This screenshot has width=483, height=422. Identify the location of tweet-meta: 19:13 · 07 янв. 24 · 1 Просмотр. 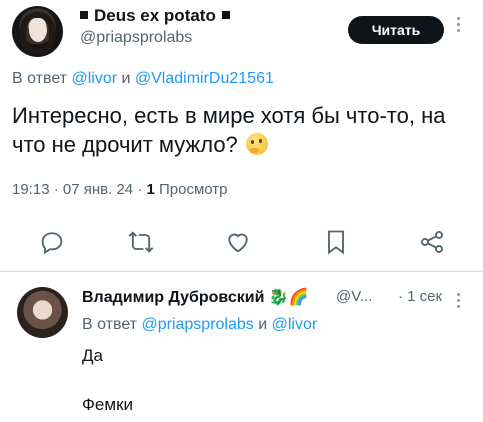
(120, 189).